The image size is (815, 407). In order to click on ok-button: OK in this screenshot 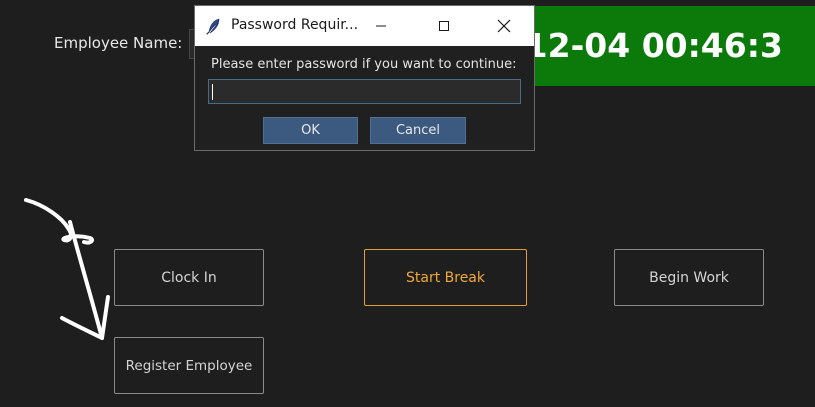, I will do `click(310, 130)`.